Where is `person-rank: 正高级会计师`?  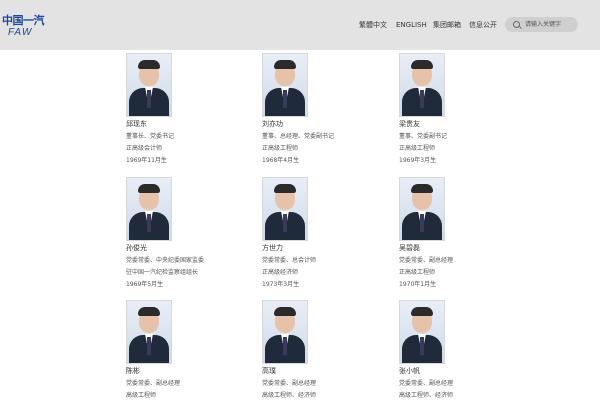 person-rank: 正高级会计师 is located at coordinates (144, 148).